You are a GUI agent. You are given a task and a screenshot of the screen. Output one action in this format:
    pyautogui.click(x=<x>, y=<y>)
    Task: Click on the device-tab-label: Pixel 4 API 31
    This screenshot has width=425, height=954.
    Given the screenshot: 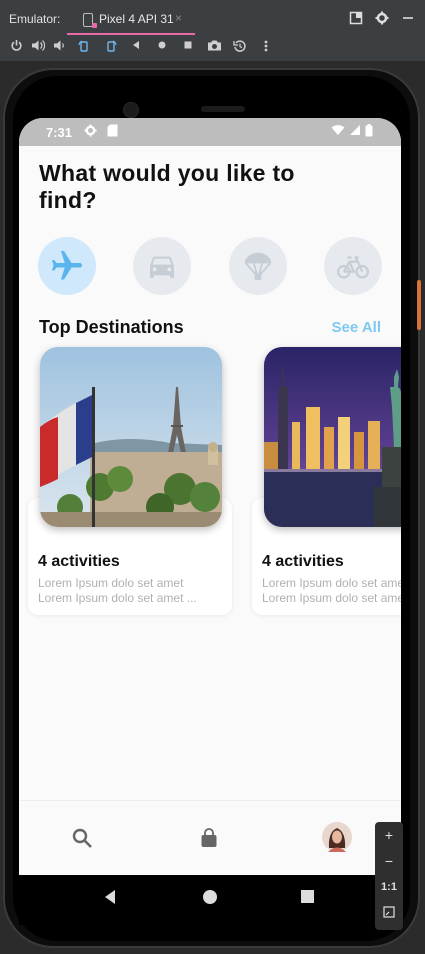 What is the action you would take?
    pyautogui.click(x=136, y=19)
    